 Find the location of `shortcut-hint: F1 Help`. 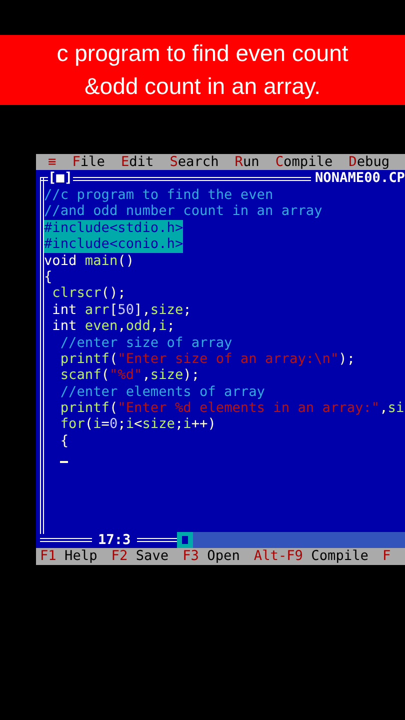

shortcut-hint: F1 Help is located at coordinates (69, 556).